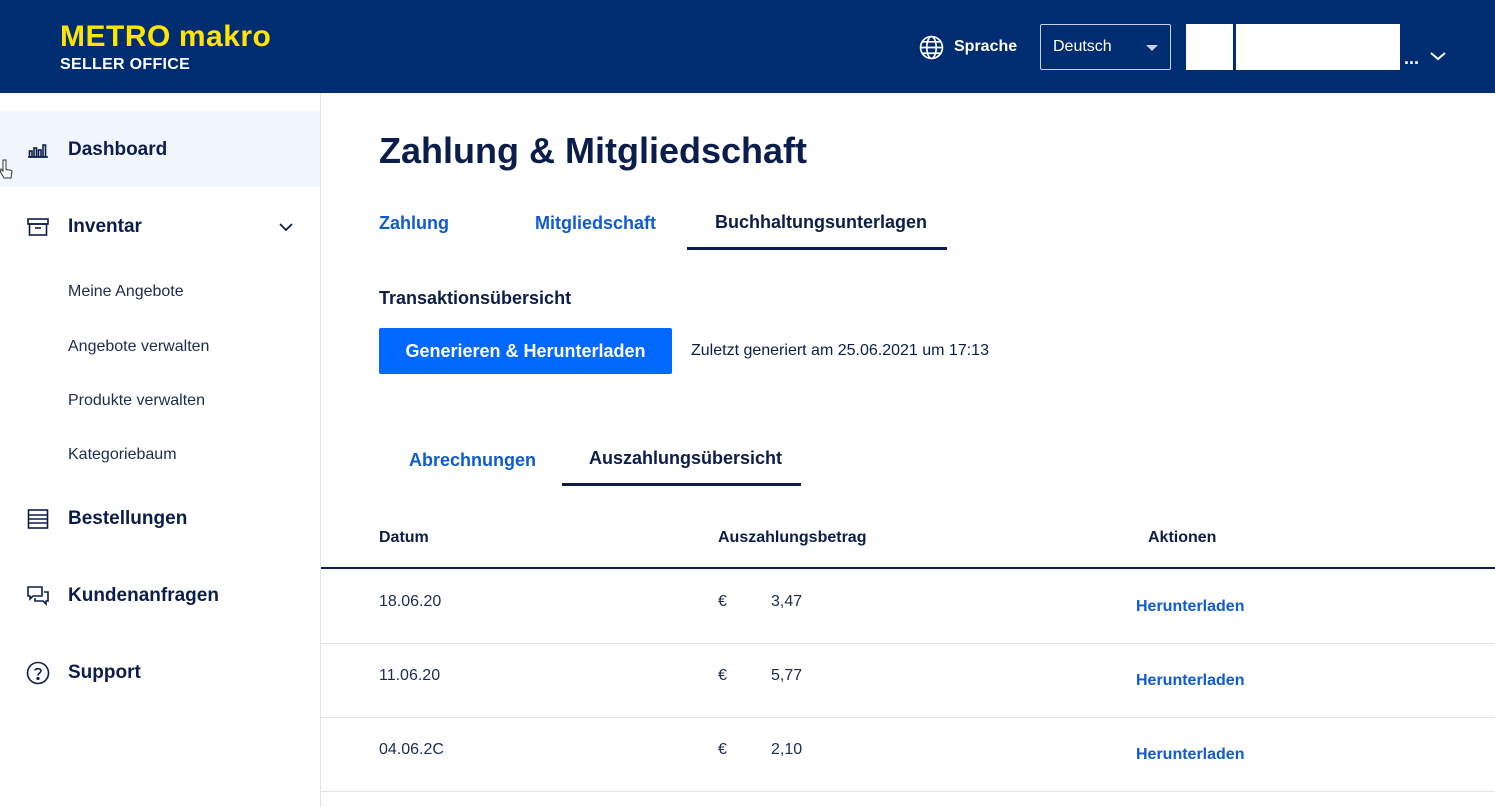 Image resolution: width=1495 pixels, height=807 pixels. What do you see at coordinates (125, 64) in the screenshot?
I see `seller-office-label: SELLER OFFICE` at bounding box center [125, 64].